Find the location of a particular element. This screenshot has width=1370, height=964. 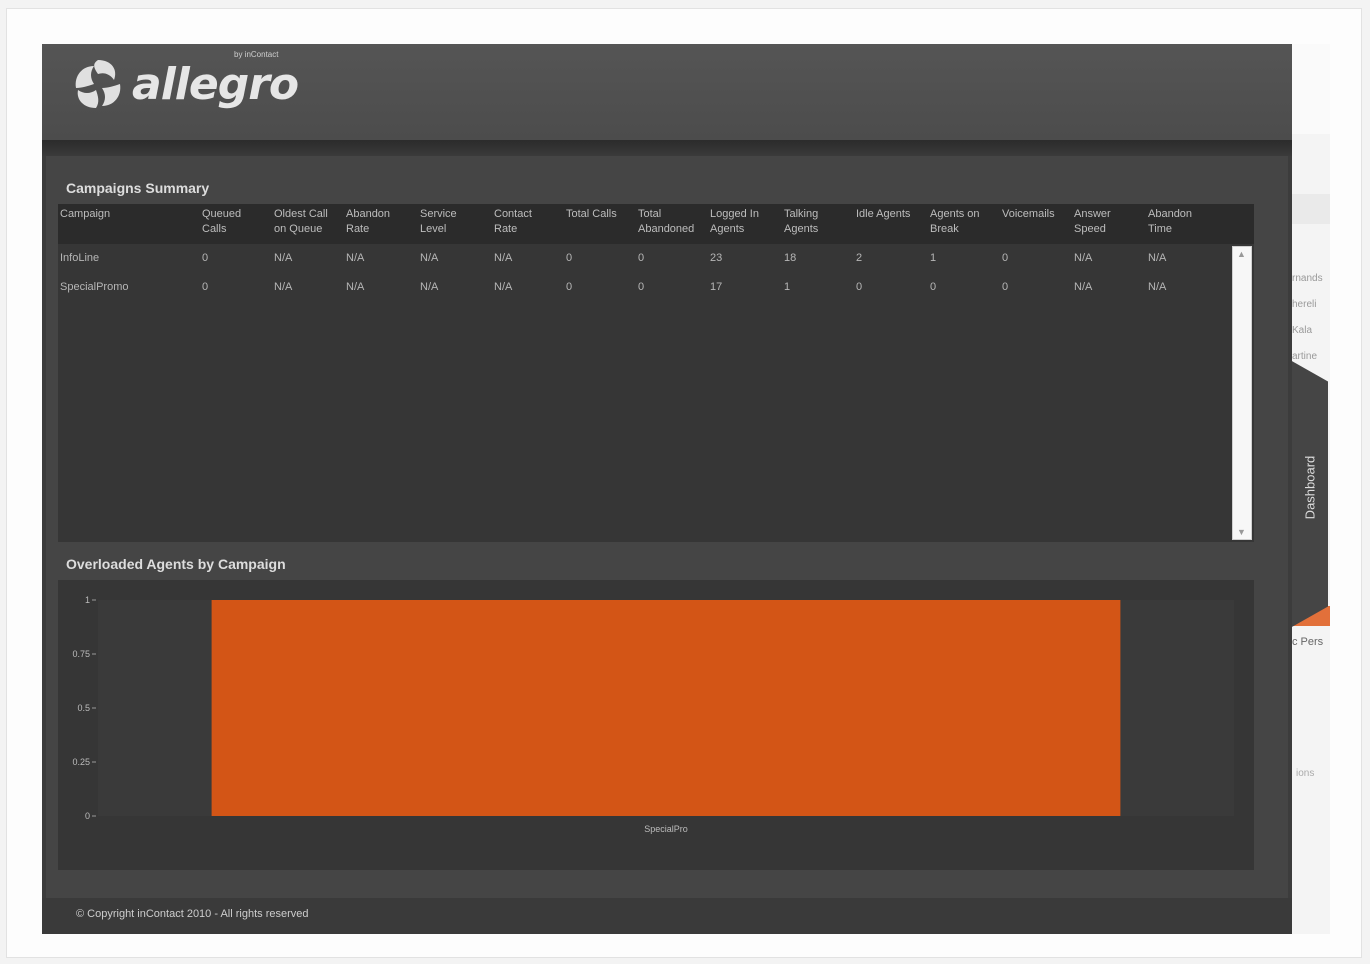

column-header-line: Logged In is located at coordinates (734, 214).